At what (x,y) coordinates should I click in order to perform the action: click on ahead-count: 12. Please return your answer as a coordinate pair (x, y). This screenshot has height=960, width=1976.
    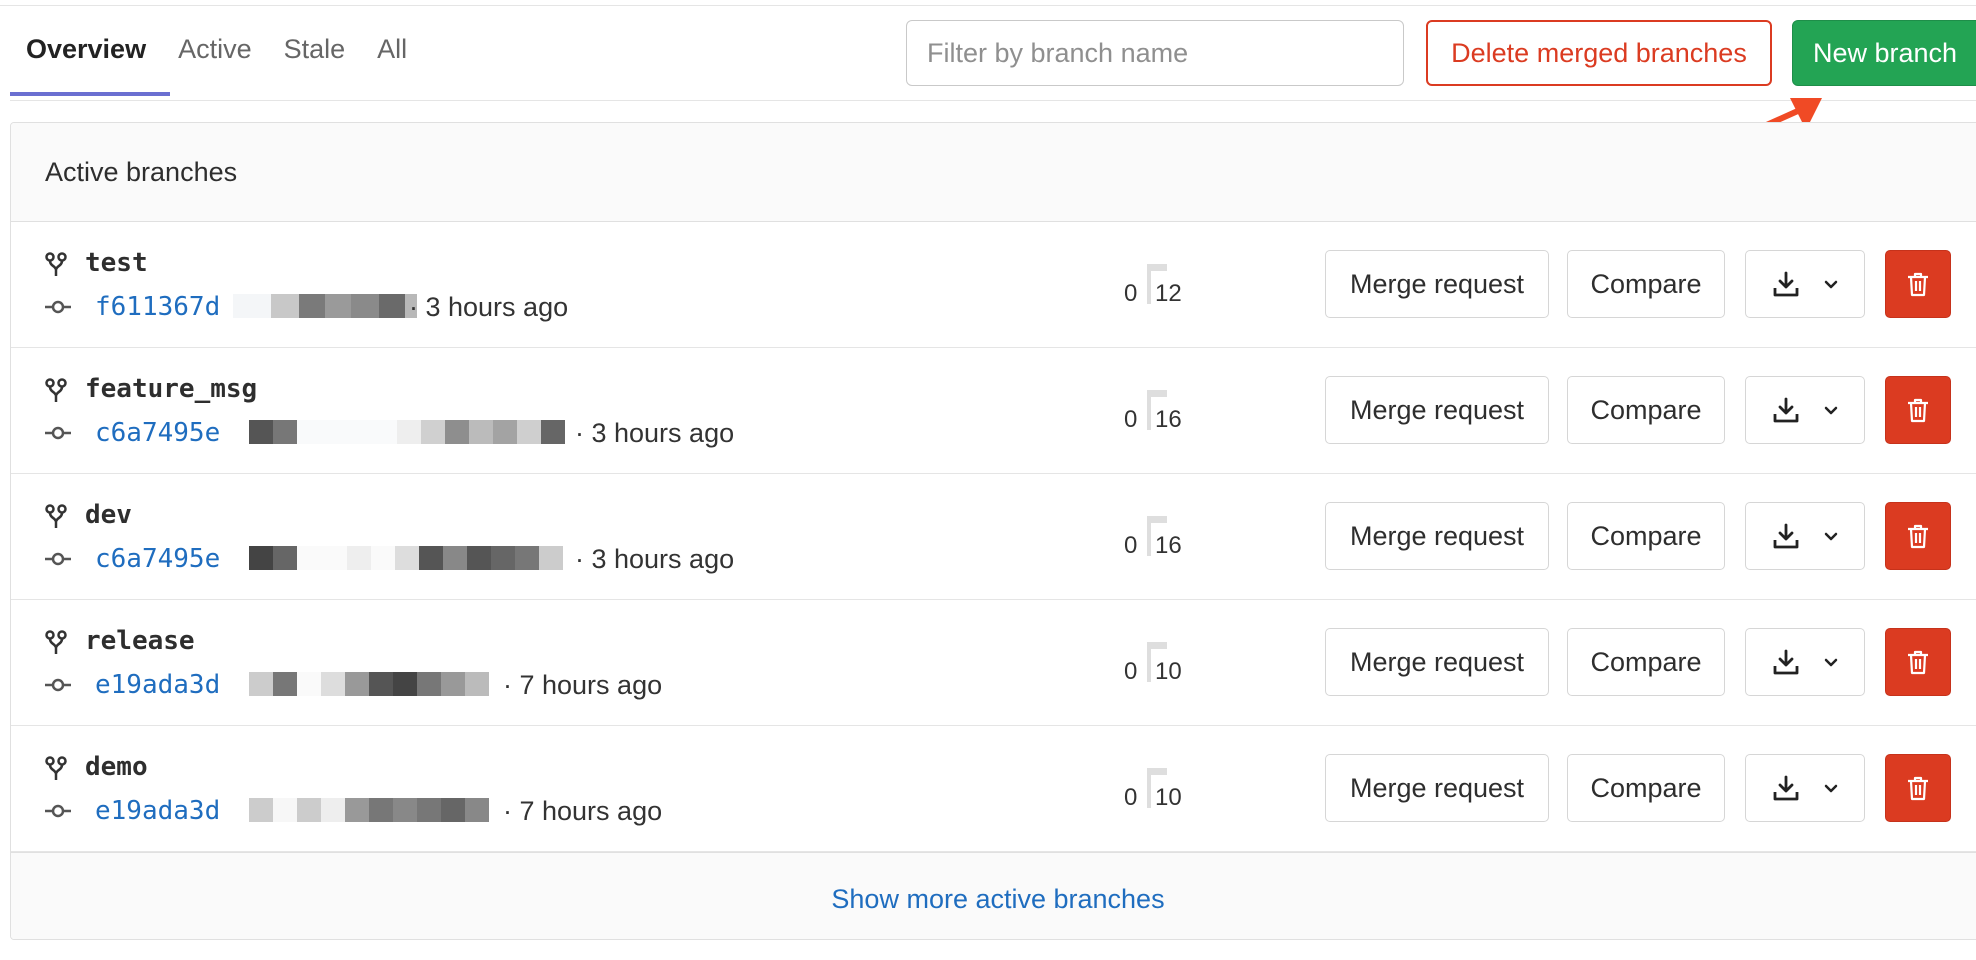
    Looking at the image, I should click on (1168, 293).